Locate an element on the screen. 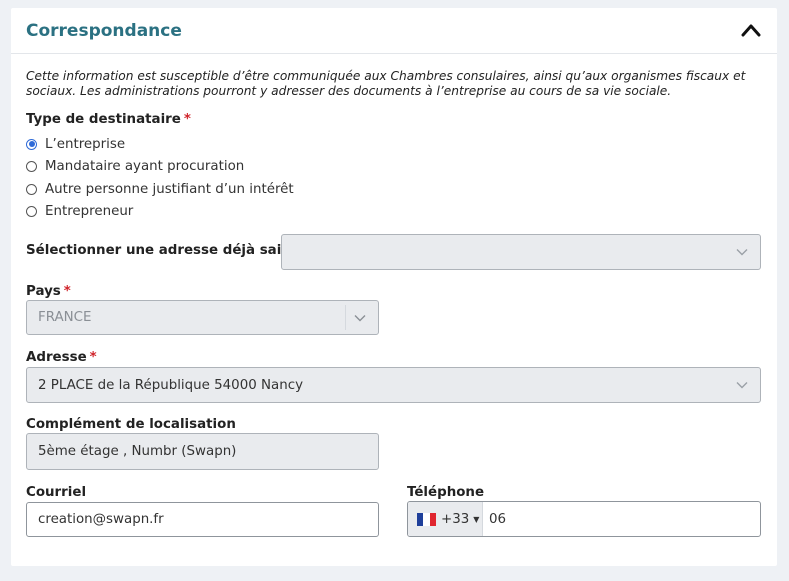 This screenshot has width=789, height=581. recipient-type-label: Type de destinataire * is located at coordinates (108, 119).